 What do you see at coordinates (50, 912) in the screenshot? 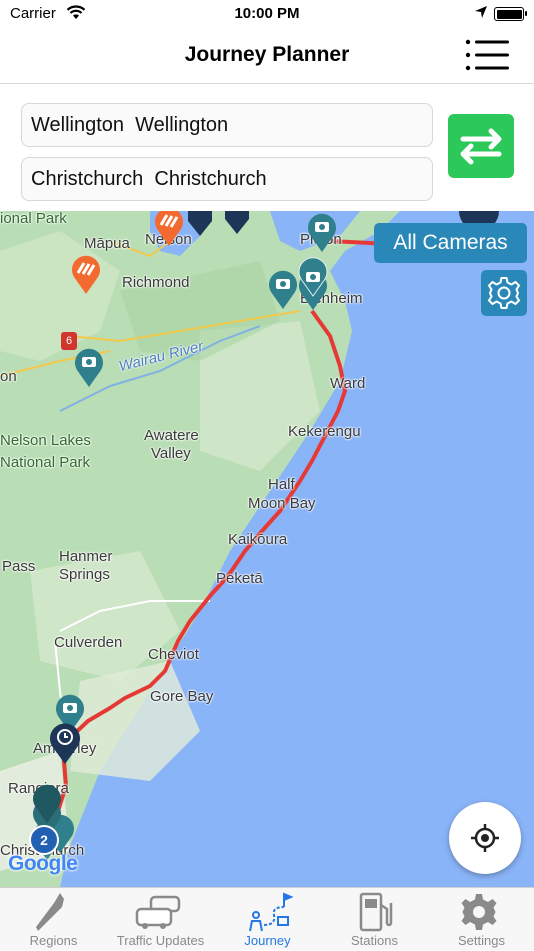
I see `nz-map-icon` at bounding box center [50, 912].